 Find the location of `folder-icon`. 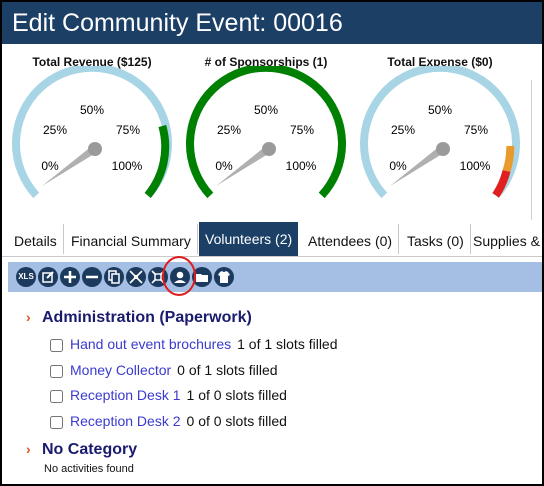

folder-icon is located at coordinates (202, 277).